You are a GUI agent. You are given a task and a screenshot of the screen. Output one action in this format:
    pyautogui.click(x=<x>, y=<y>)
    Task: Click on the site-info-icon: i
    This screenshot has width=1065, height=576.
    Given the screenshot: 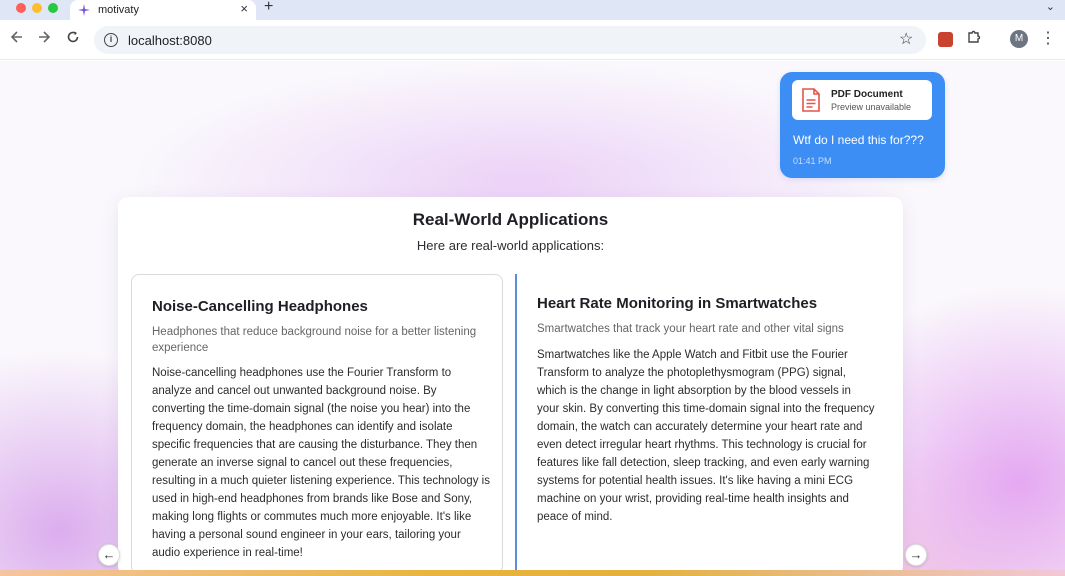 What is the action you would take?
    pyautogui.click(x=111, y=40)
    